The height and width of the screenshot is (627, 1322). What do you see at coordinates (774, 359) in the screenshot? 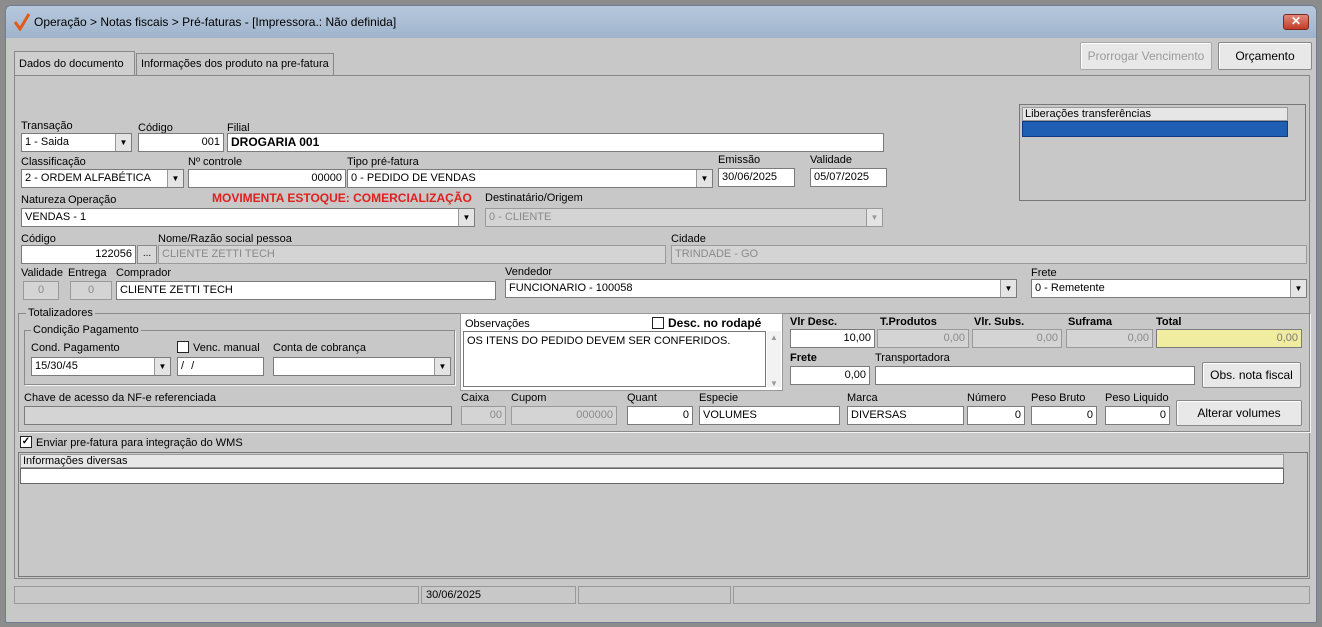
I see `observacoes-scrollbar: ▲ ▼` at bounding box center [774, 359].